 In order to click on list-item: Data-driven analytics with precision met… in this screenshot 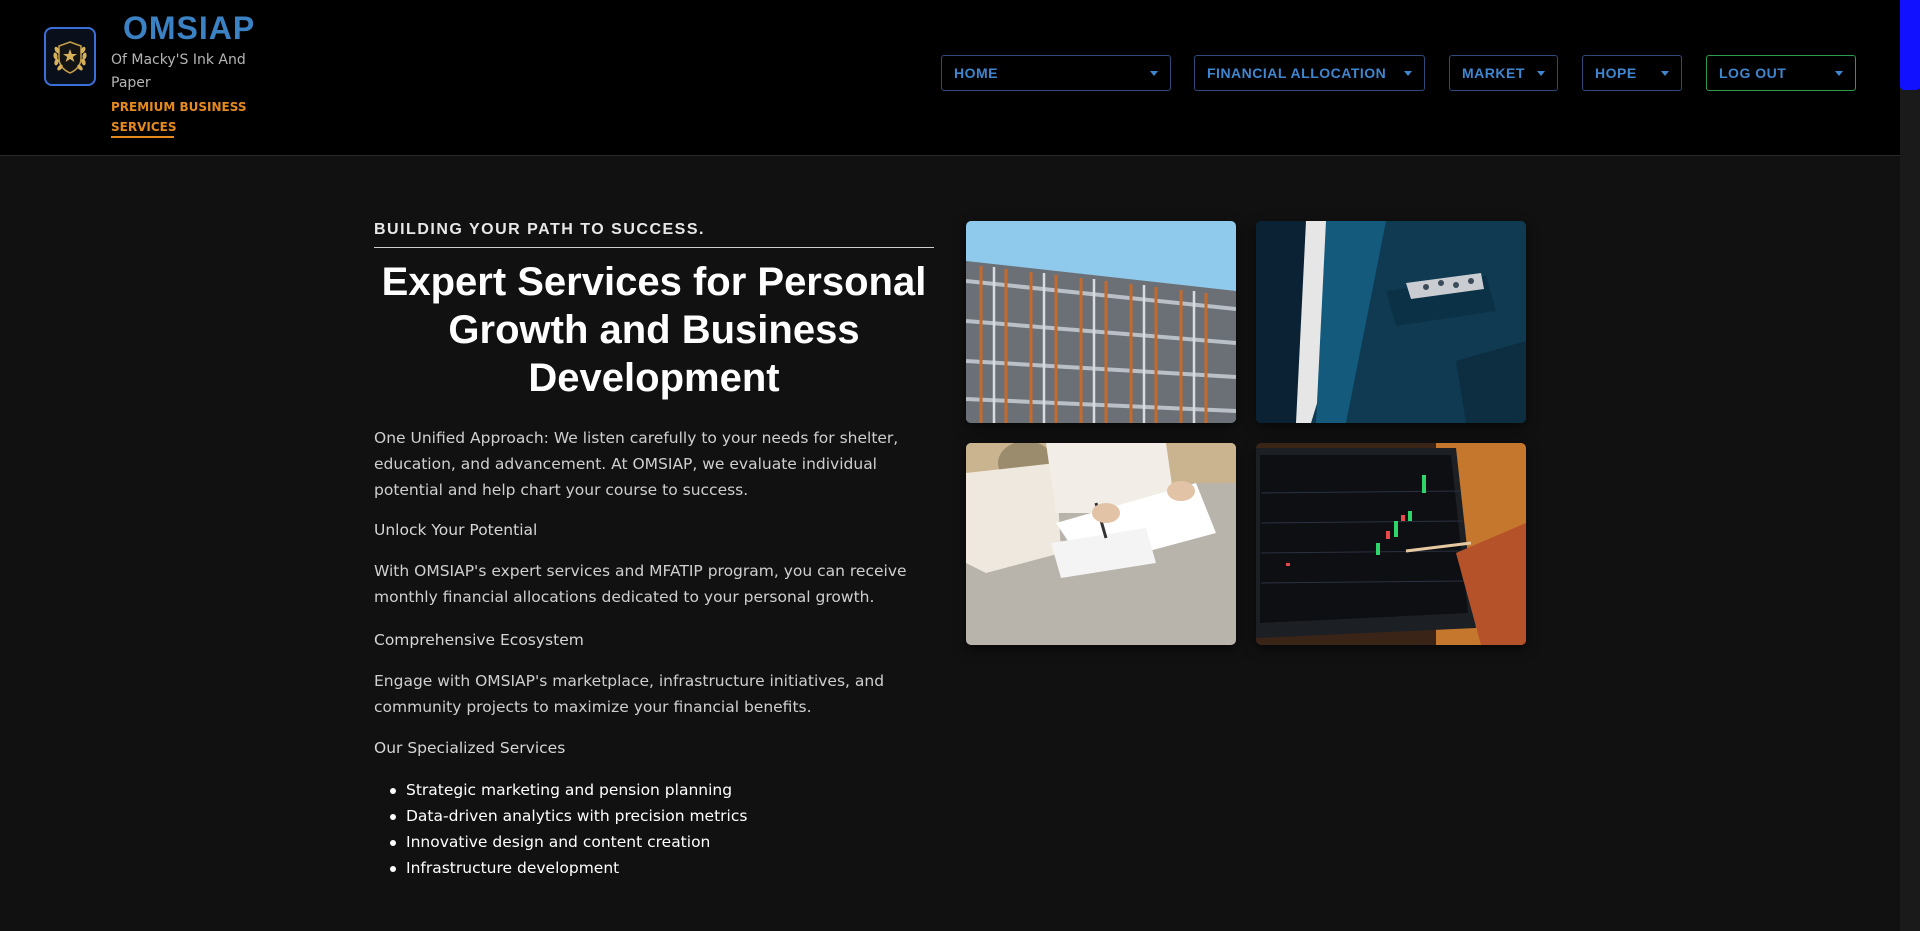, I will do `click(568, 816)`.